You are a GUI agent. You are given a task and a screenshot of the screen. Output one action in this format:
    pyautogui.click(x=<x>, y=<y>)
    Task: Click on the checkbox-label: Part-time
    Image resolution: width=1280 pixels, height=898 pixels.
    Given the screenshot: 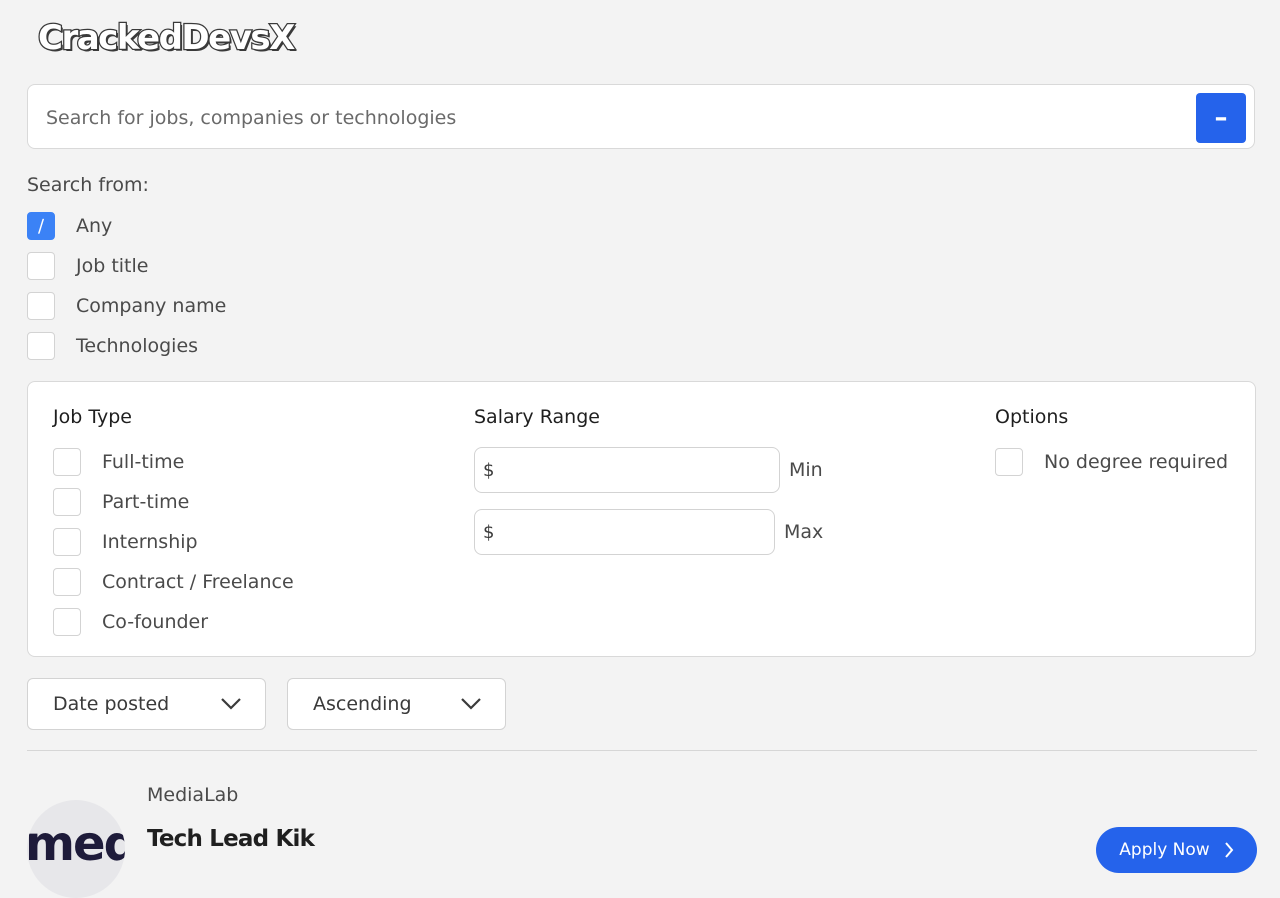 What is the action you would take?
    pyautogui.click(x=146, y=502)
    